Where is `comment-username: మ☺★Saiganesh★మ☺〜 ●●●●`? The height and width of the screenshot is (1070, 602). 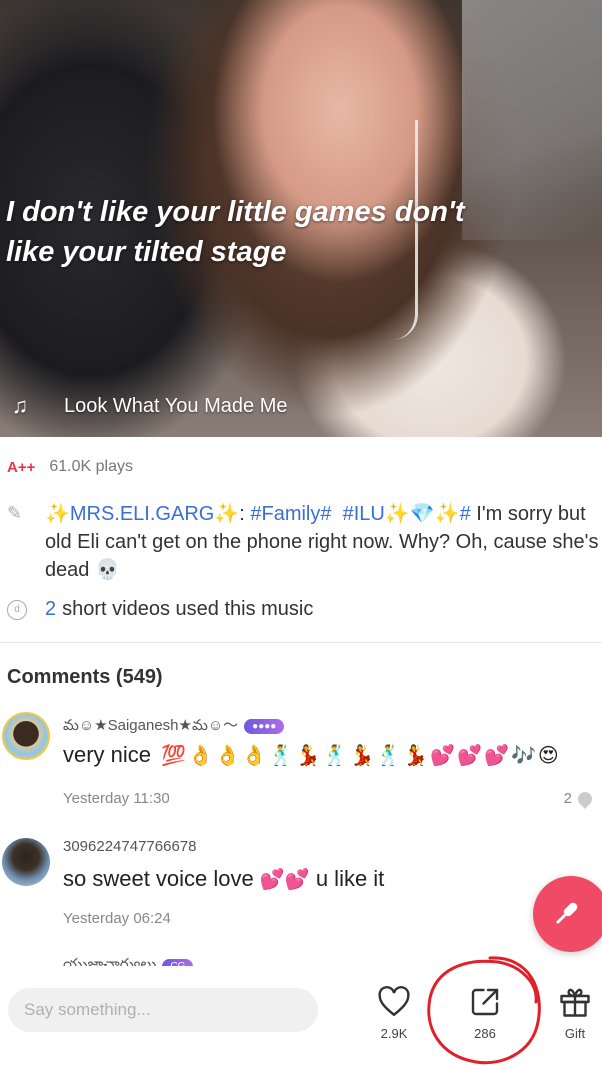
comment-username: మ☺★Saiganesh★మ☺〜 ●●●● is located at coordinates (174, 726).